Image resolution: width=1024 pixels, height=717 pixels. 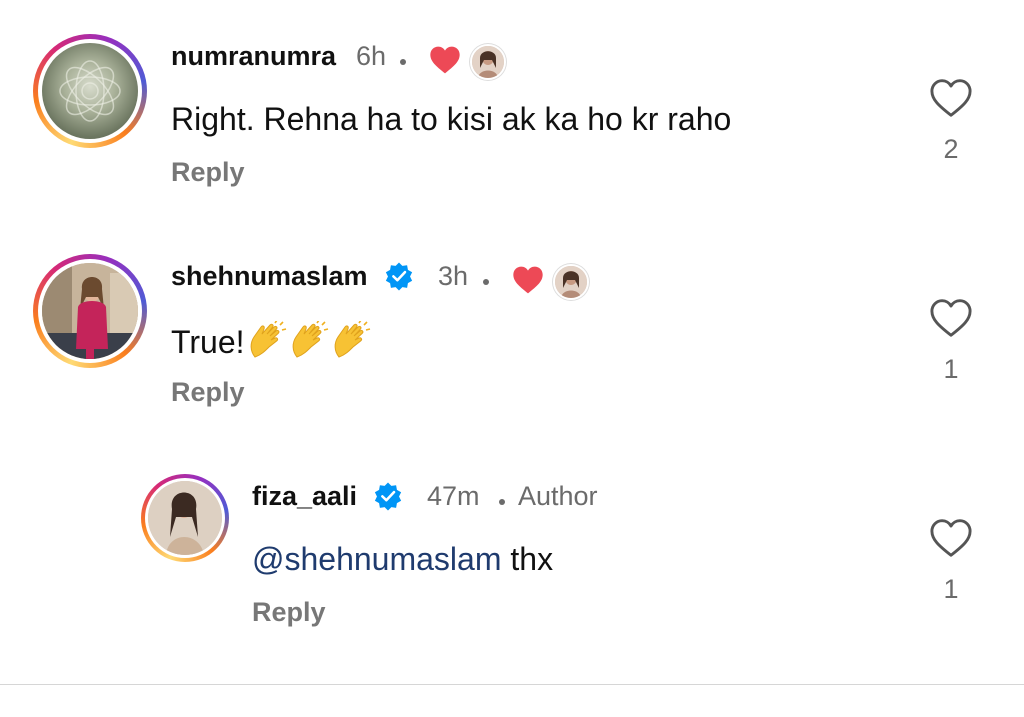 I want to click on comment-text-container: True!, so click(x=271, y=341).